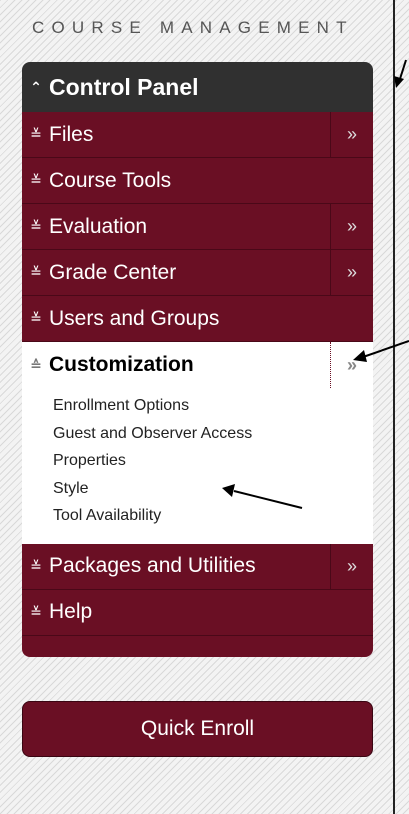 The height and width of the screenshot is (814, 409). What do you see at coordinates (197, 729) in the screenshot?
I see `quick-enroll-button: Quick Enroll` at bounding box center [197, 729].